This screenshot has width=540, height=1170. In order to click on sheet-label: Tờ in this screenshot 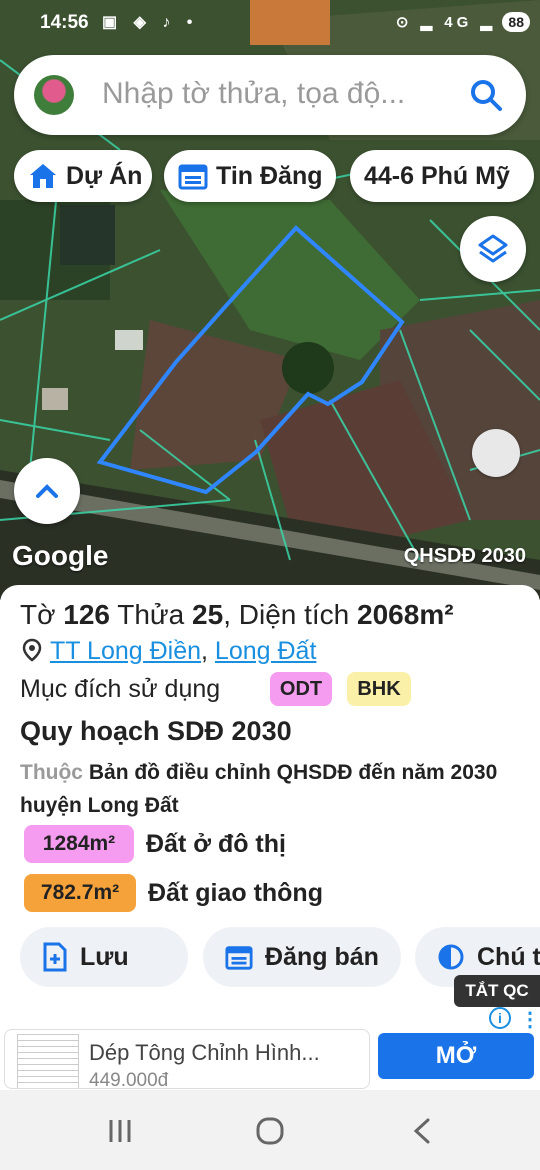, I will do `click(38, 614)`.